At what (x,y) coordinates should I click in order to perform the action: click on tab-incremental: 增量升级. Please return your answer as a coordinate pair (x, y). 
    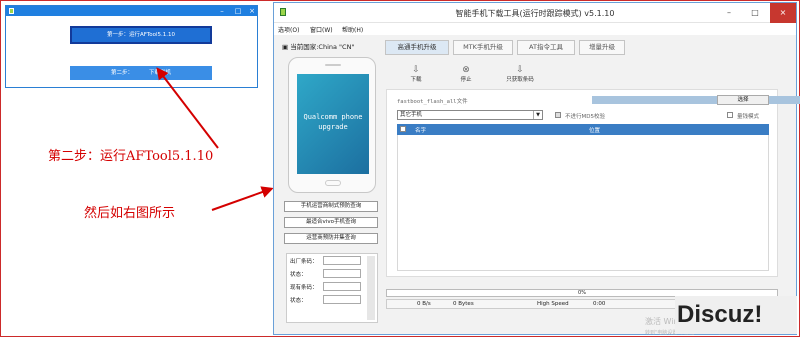
    Looking at the image, I should click on (602, 47).